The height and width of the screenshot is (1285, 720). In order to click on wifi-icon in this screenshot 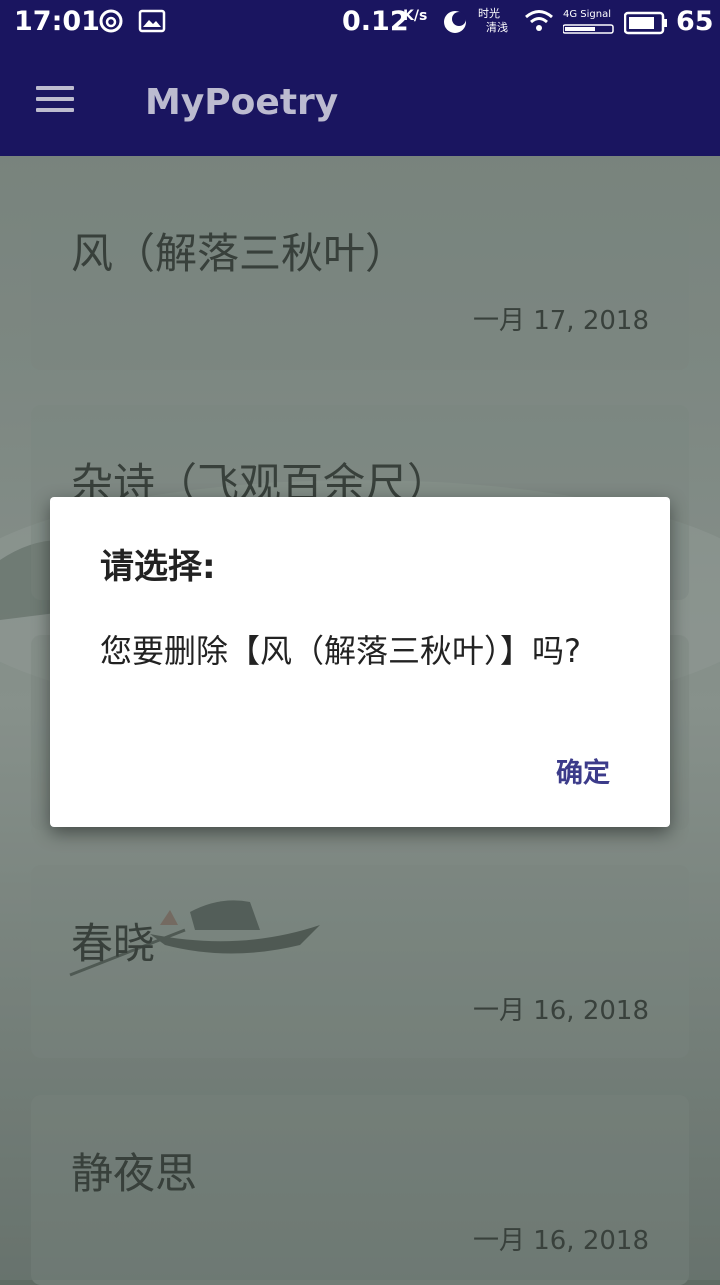, I will do `click(539, 20)`.